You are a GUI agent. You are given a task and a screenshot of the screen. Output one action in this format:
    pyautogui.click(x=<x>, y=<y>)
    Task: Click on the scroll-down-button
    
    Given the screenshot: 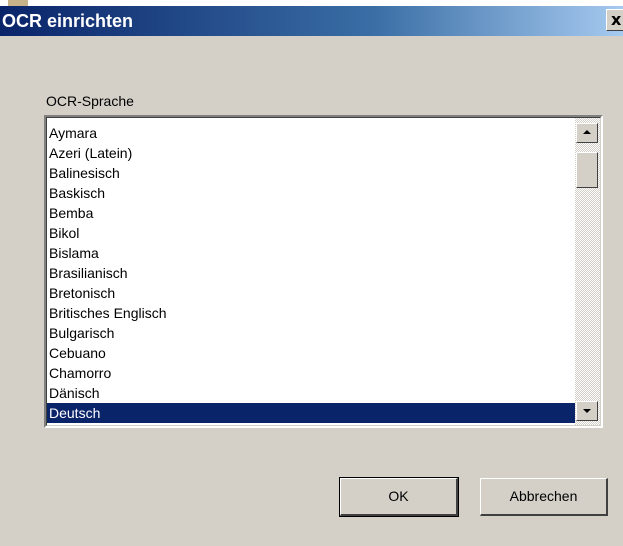 What is the action you would take?
    pyautogui.click(x=587, y=411)
    